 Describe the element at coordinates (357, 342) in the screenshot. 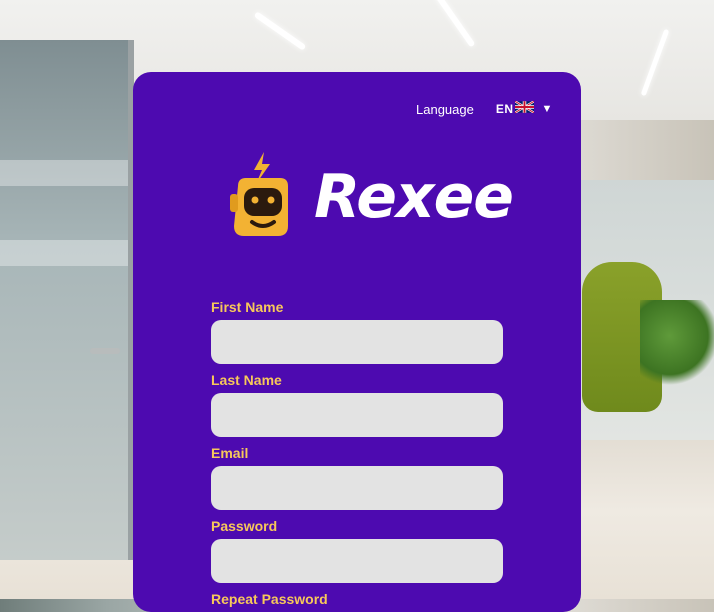

I see `first-name-field` at that location.